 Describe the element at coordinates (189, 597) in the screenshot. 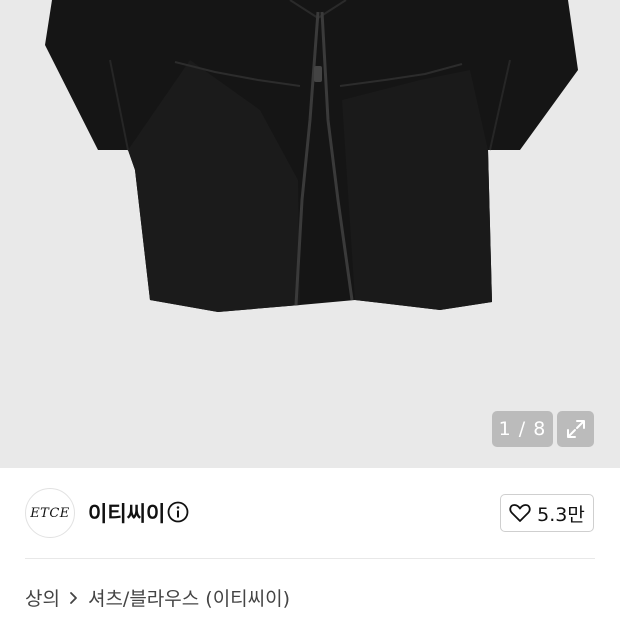

I see `breadcrumb-subcategory: 셔츠/블라우스 (이티씨이)` at that location.